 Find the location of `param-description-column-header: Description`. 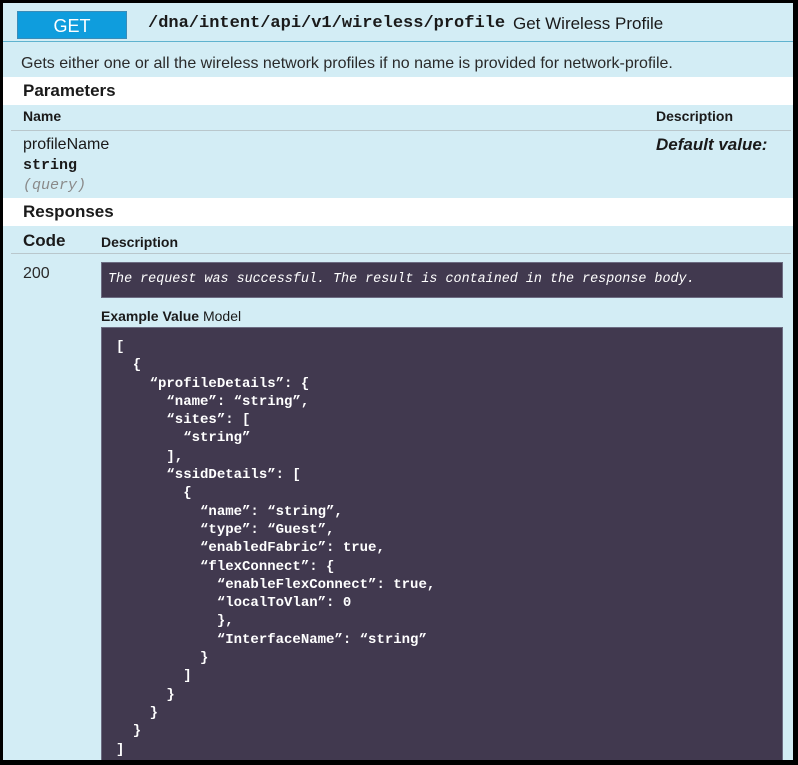

param-description-column-header: Description is located at coordinates (695, 116).